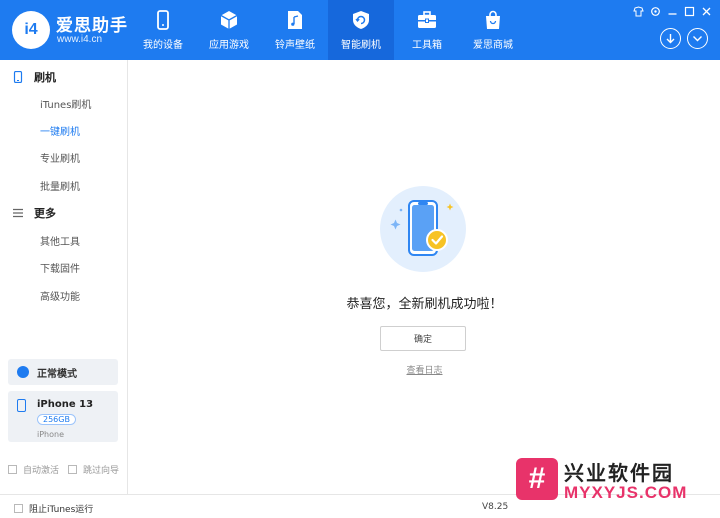 Image resolution: width=720 pixels, height=518 pixels. I want to click on device-card: iPhone 13 256GB iPhone, so click(63, 416).